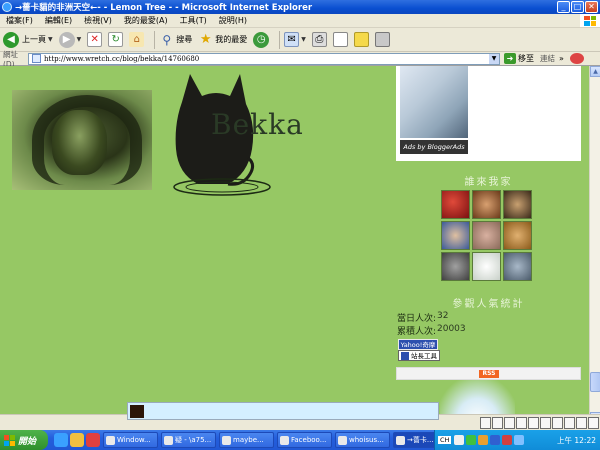 The width and height of the screenshot is (600, 450). I want to click on research-button, so click(382, 39).